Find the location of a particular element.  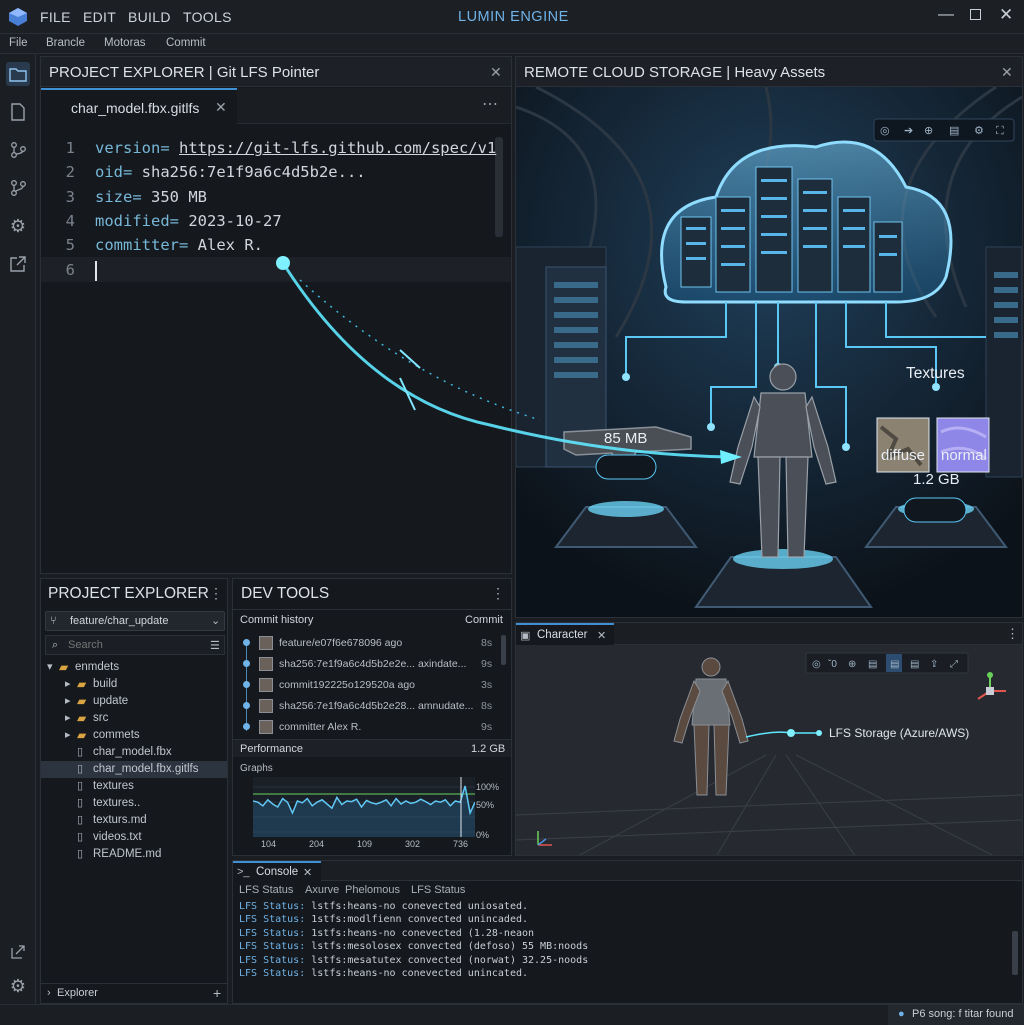

tree-item: ▯ texturs.md is located at coordinates (134, 820).